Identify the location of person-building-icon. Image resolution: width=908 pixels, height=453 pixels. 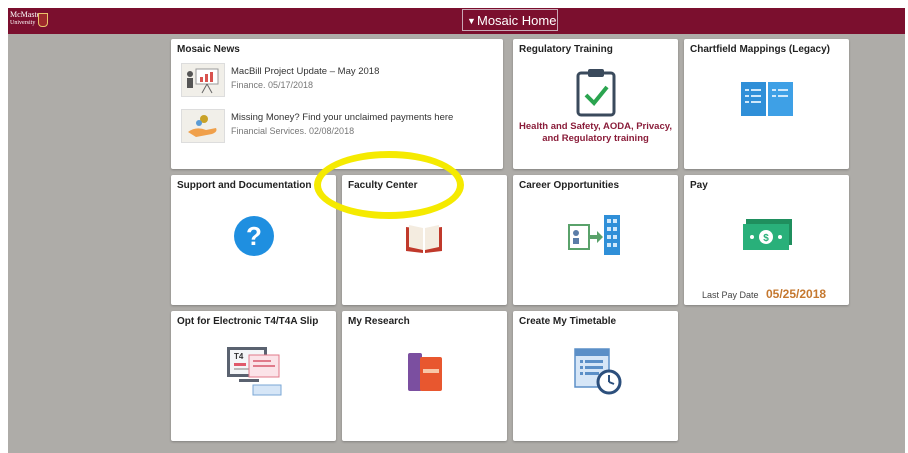
(595, 237).